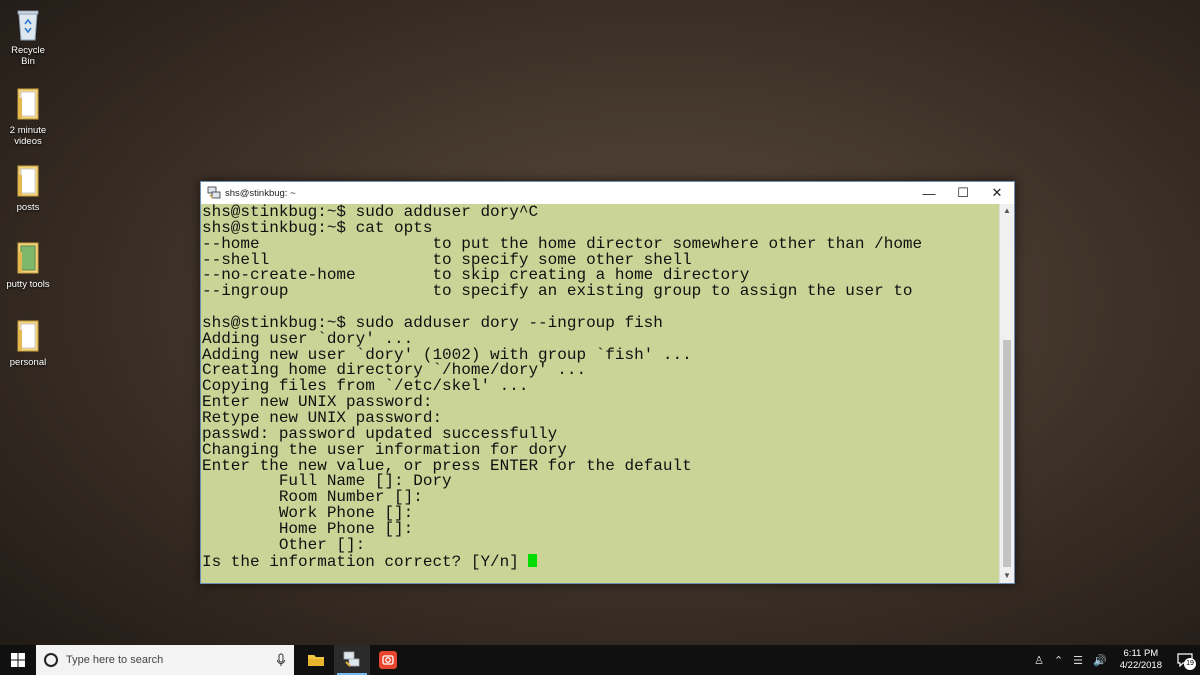 Image resolution: width=1200 pixels, height=675 pixels. Describe the element at coordinates (1078, 660) in the screenshot. I see `network-icon: ☰` at that location.